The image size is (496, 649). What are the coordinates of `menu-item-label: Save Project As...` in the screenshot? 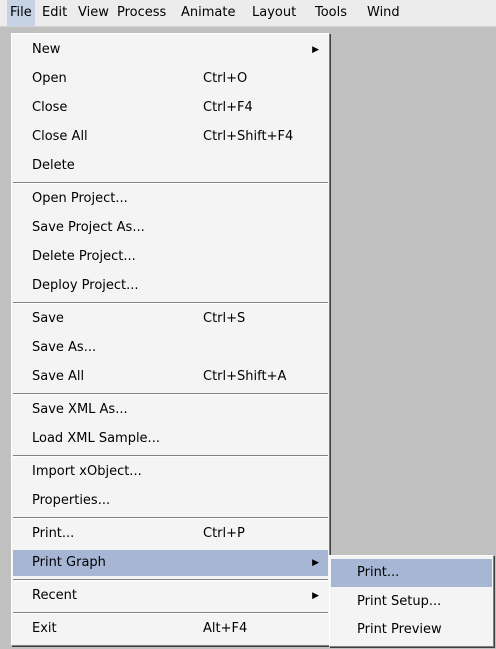 It's located at (88, 227).